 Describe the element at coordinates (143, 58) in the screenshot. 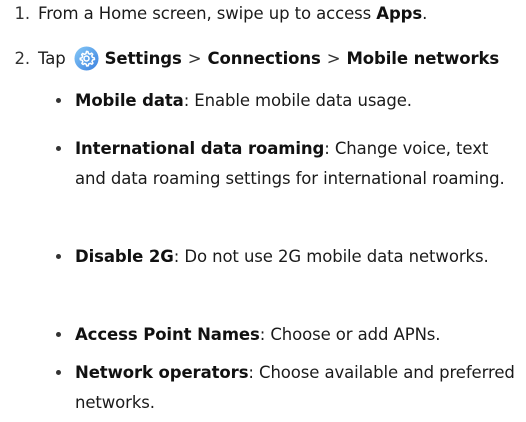

I see `settings-label: Settings` at that location.